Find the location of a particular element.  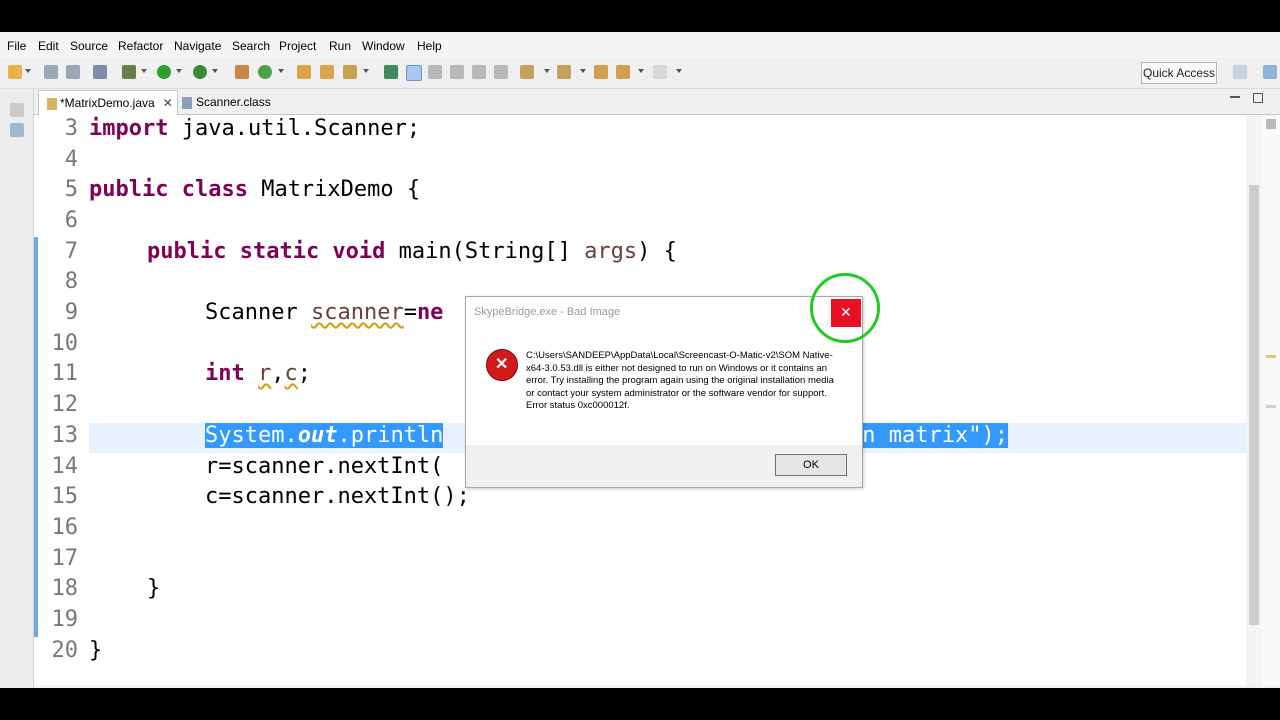

code-text: .println is located at coordinates (390, 435).